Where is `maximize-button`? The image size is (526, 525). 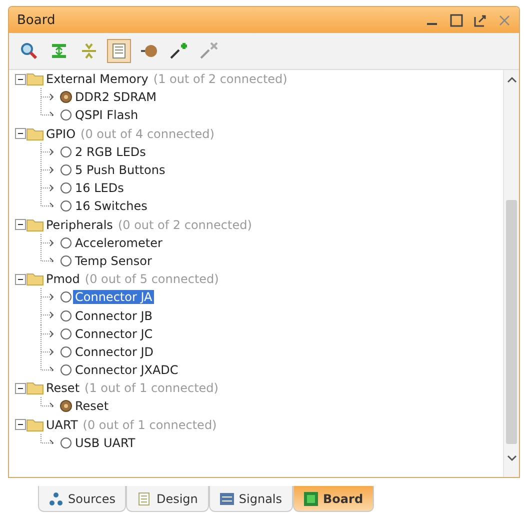 maximize-button is located at coordinates (456, 20).